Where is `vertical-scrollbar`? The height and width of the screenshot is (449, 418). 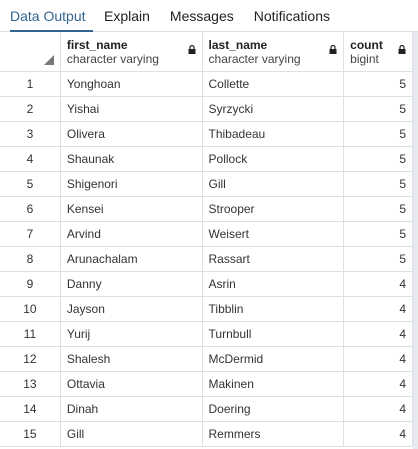 vertical-scrollbar is located at coordinates (415, 240).